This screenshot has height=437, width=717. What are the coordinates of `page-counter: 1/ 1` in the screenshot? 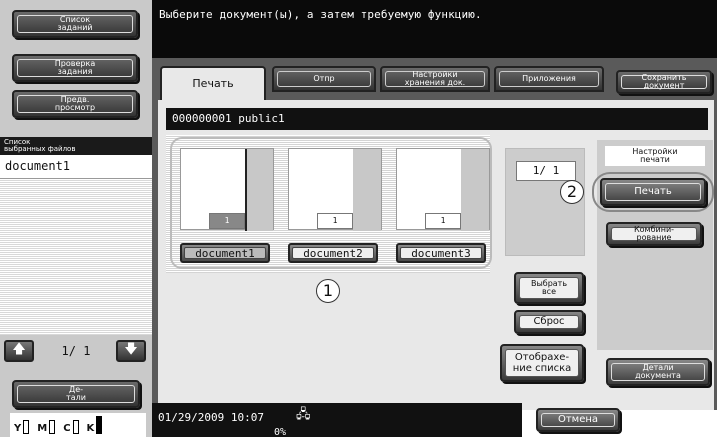 It's located at (546, 171).